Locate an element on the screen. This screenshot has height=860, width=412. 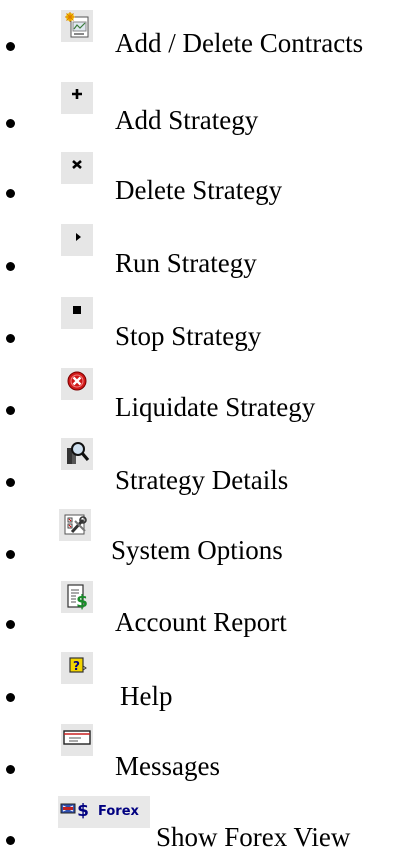
item-label: Show Forex View is located at coordinates (253, 837).